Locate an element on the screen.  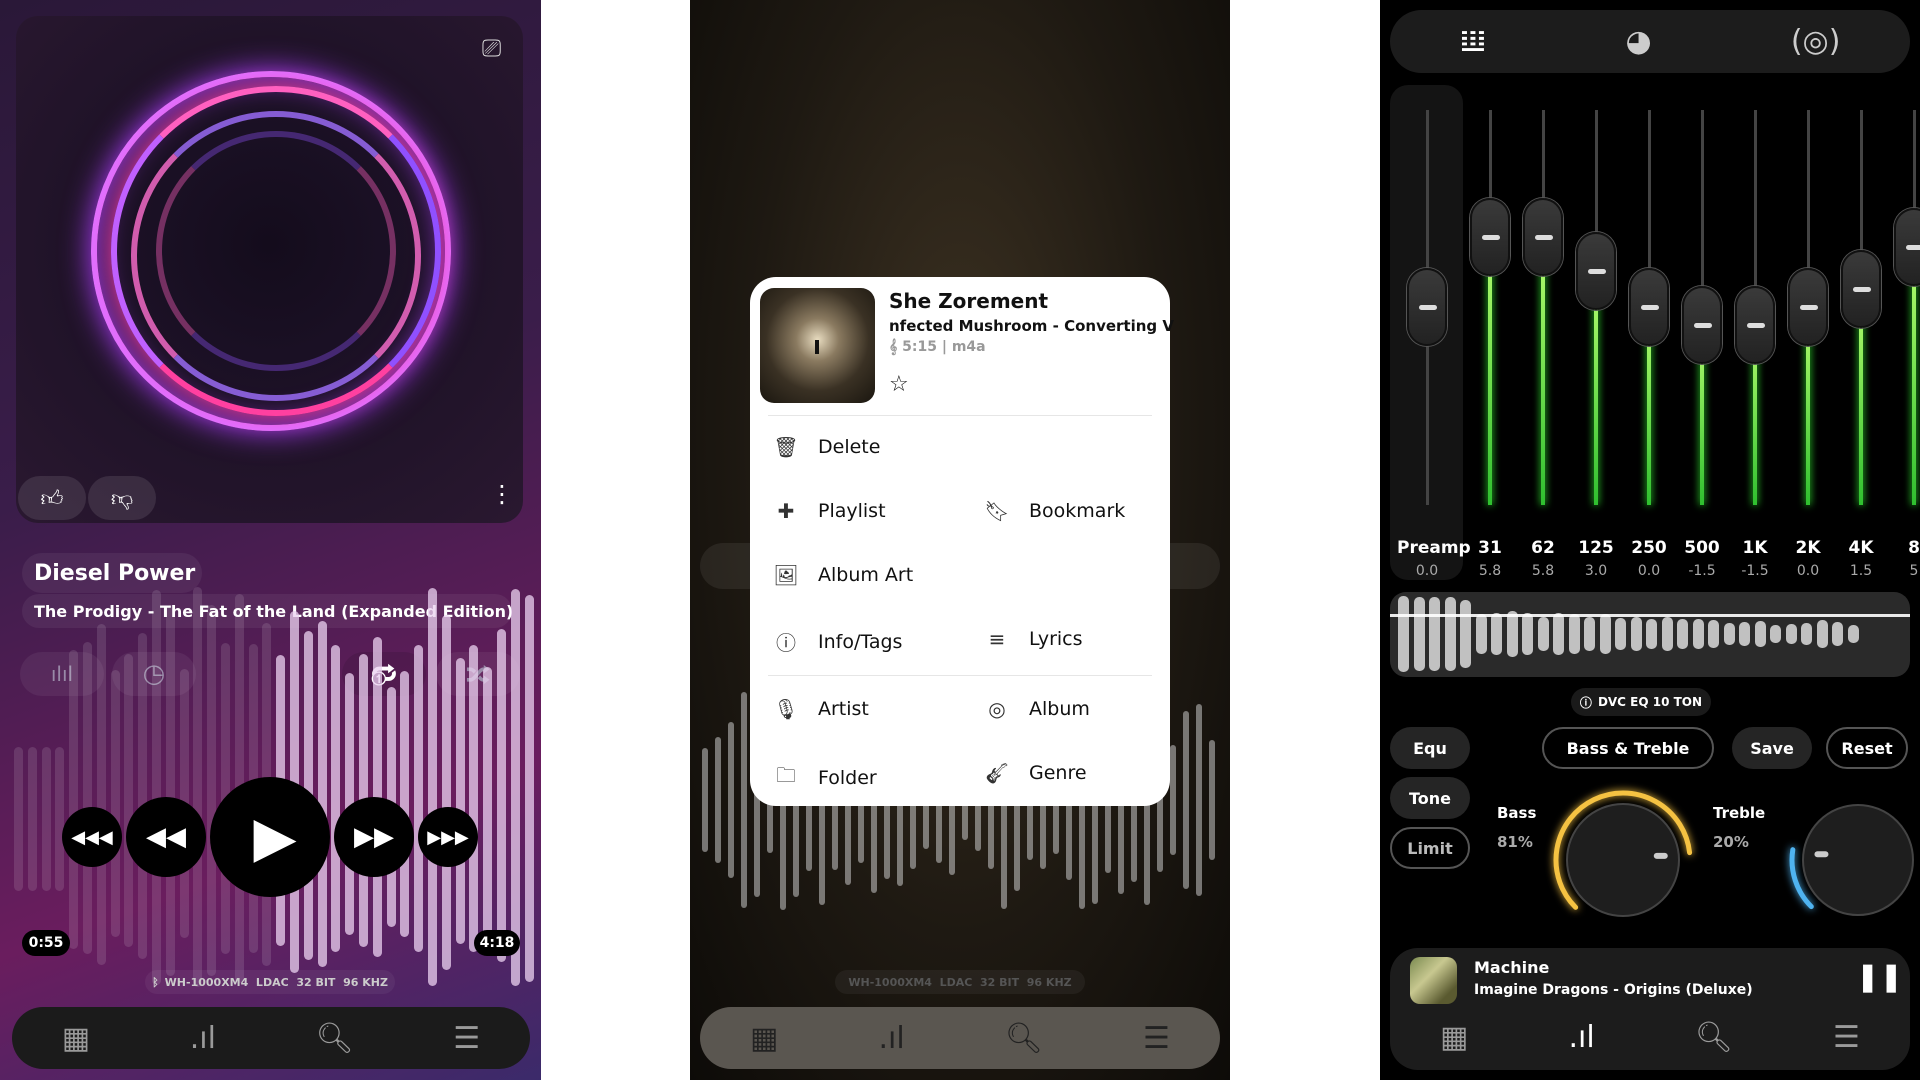
play-button: ▶ is located at coordinates (270, 837).